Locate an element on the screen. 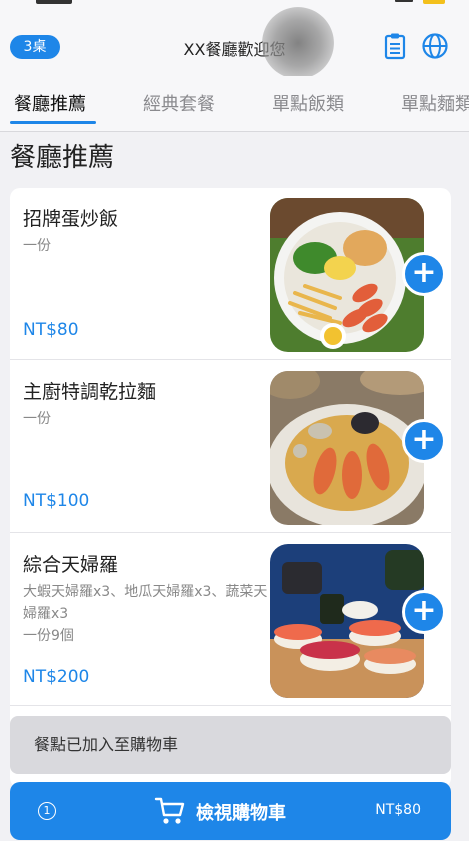 This screenshot has width=469, height=841. tab-noodles: 單點麵類 is located at coordinates (435, 103).